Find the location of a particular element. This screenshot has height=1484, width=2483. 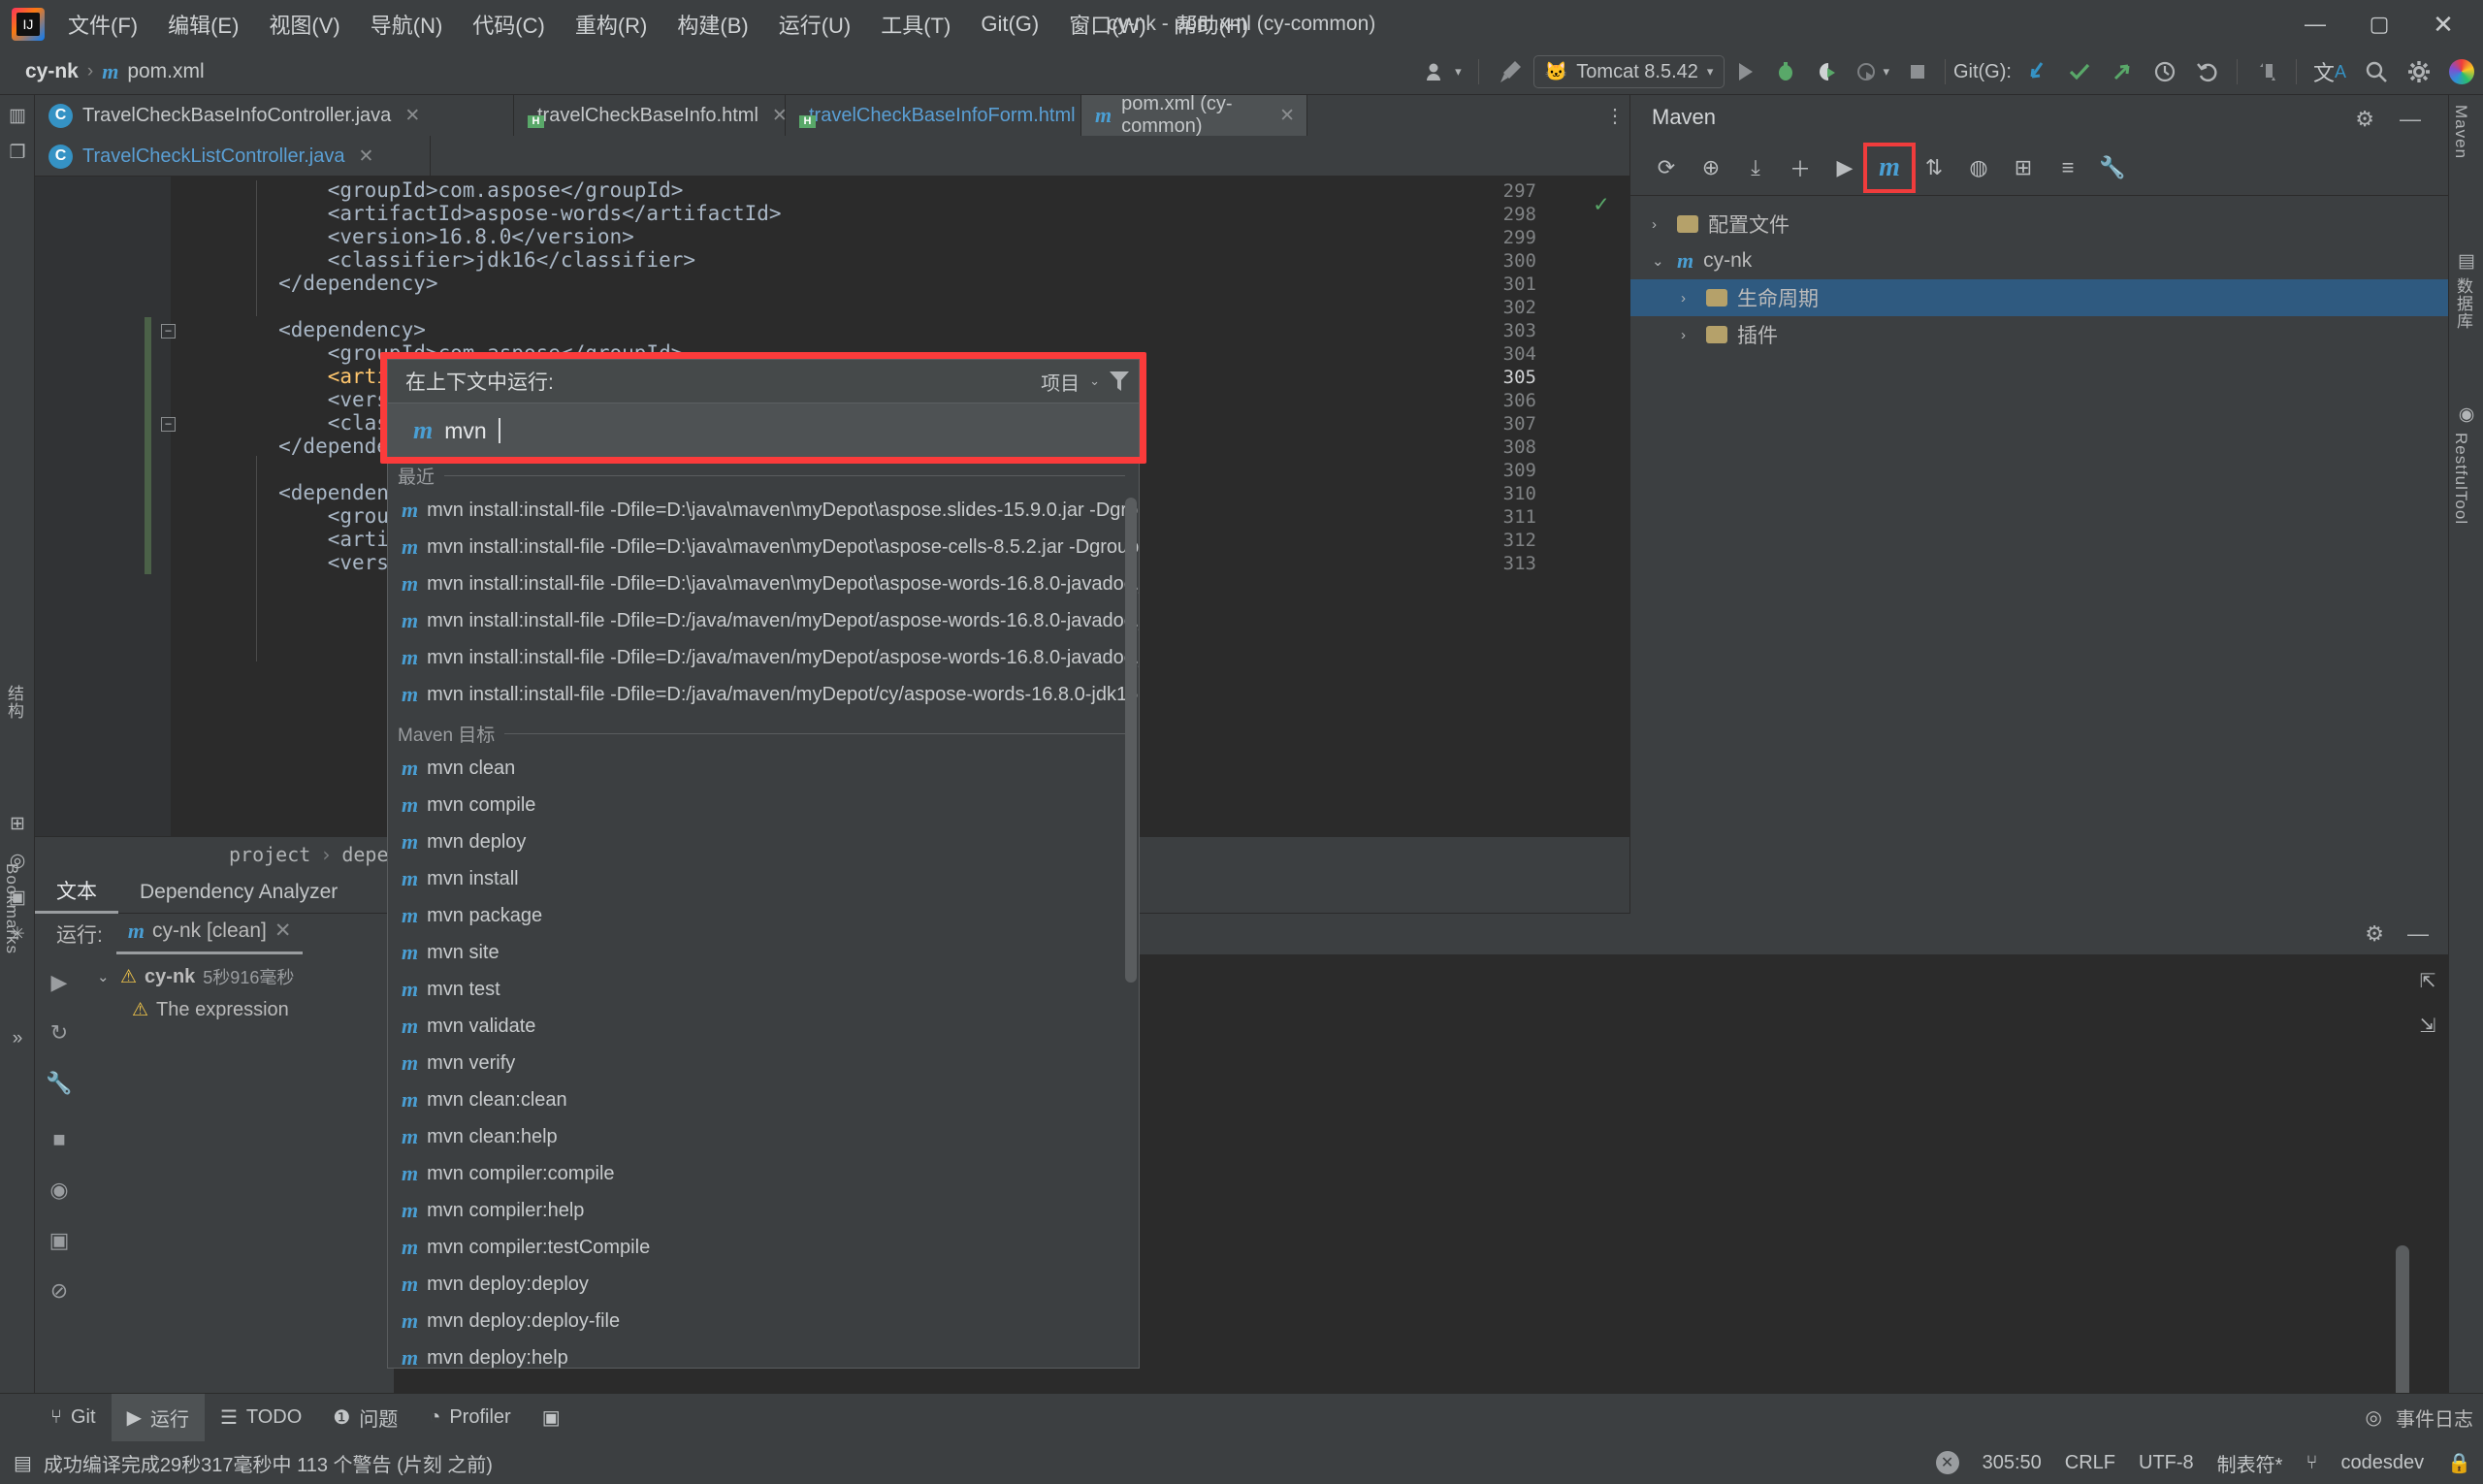

breadcrumb: cy-nk › m pom.xml is located at coordinates (115, 71).